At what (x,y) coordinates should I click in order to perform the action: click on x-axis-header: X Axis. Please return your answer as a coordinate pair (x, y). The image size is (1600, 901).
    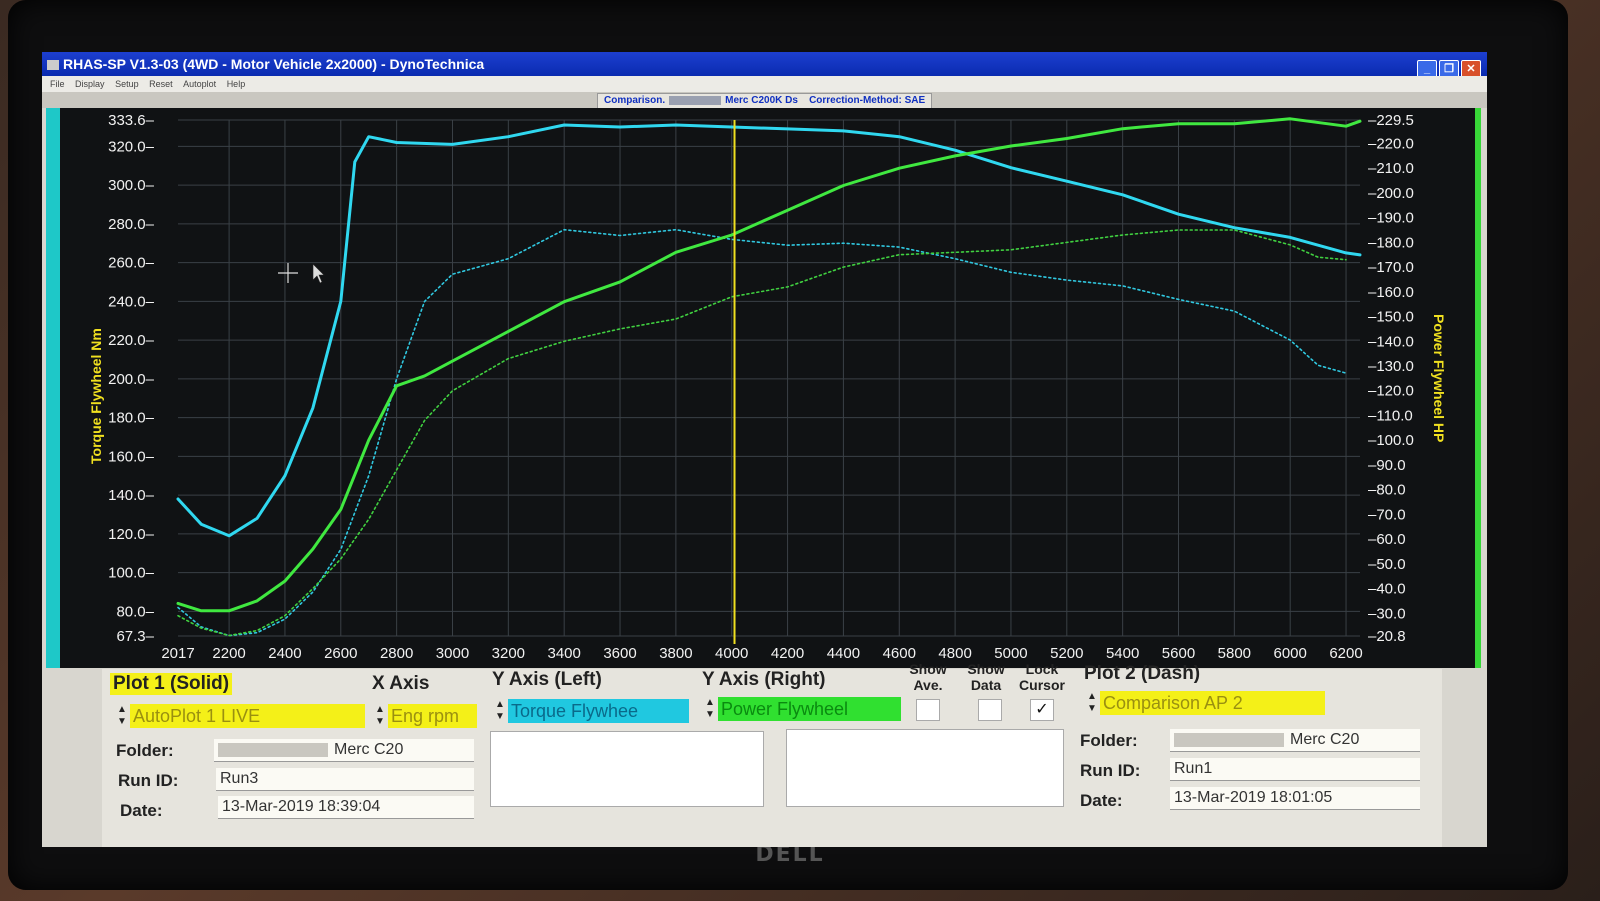
    Looking at the image, I should click on (401, 683).